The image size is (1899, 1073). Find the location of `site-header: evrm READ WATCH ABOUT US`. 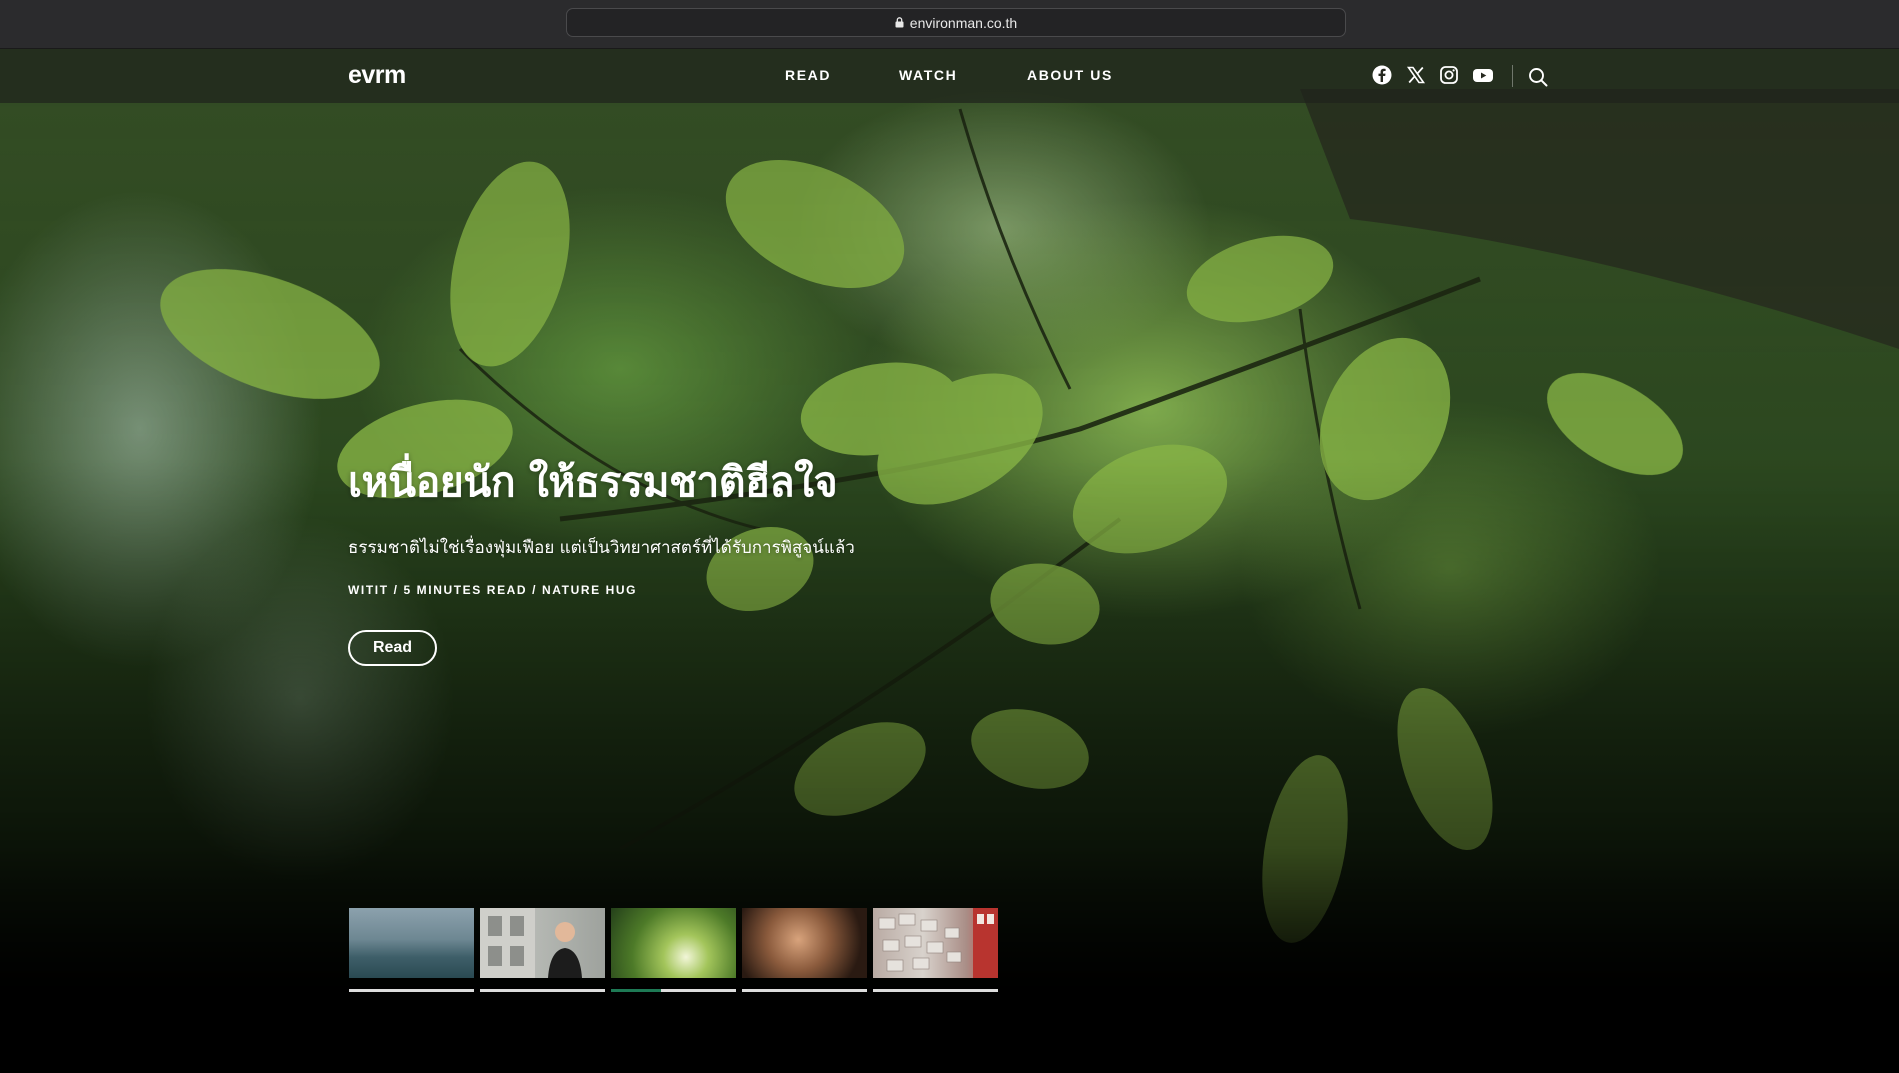

site-header: evrm READ WATCH ABOUT US is located at coordinates (949, 76).